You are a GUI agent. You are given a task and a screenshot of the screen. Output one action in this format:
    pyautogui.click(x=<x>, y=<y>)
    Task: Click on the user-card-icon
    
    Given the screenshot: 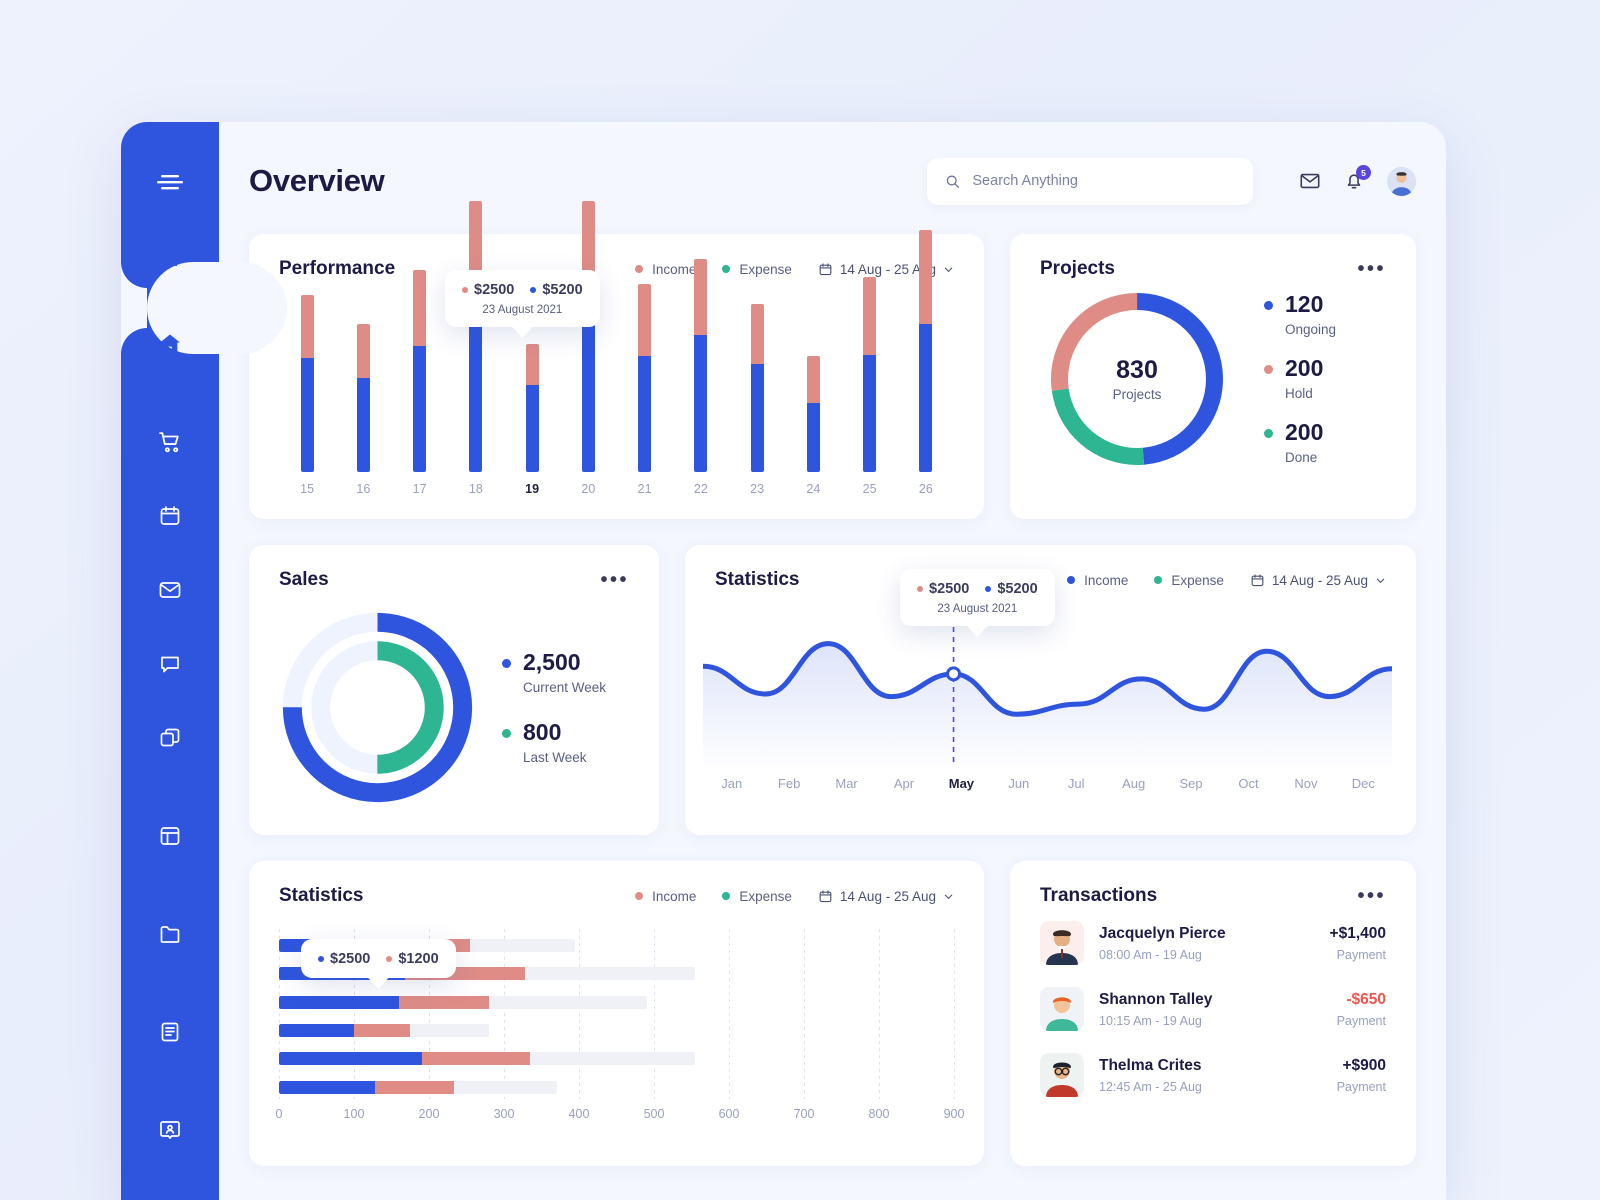 What is the action you would take?
    pyautogui.click(x=170, y=1130)
    